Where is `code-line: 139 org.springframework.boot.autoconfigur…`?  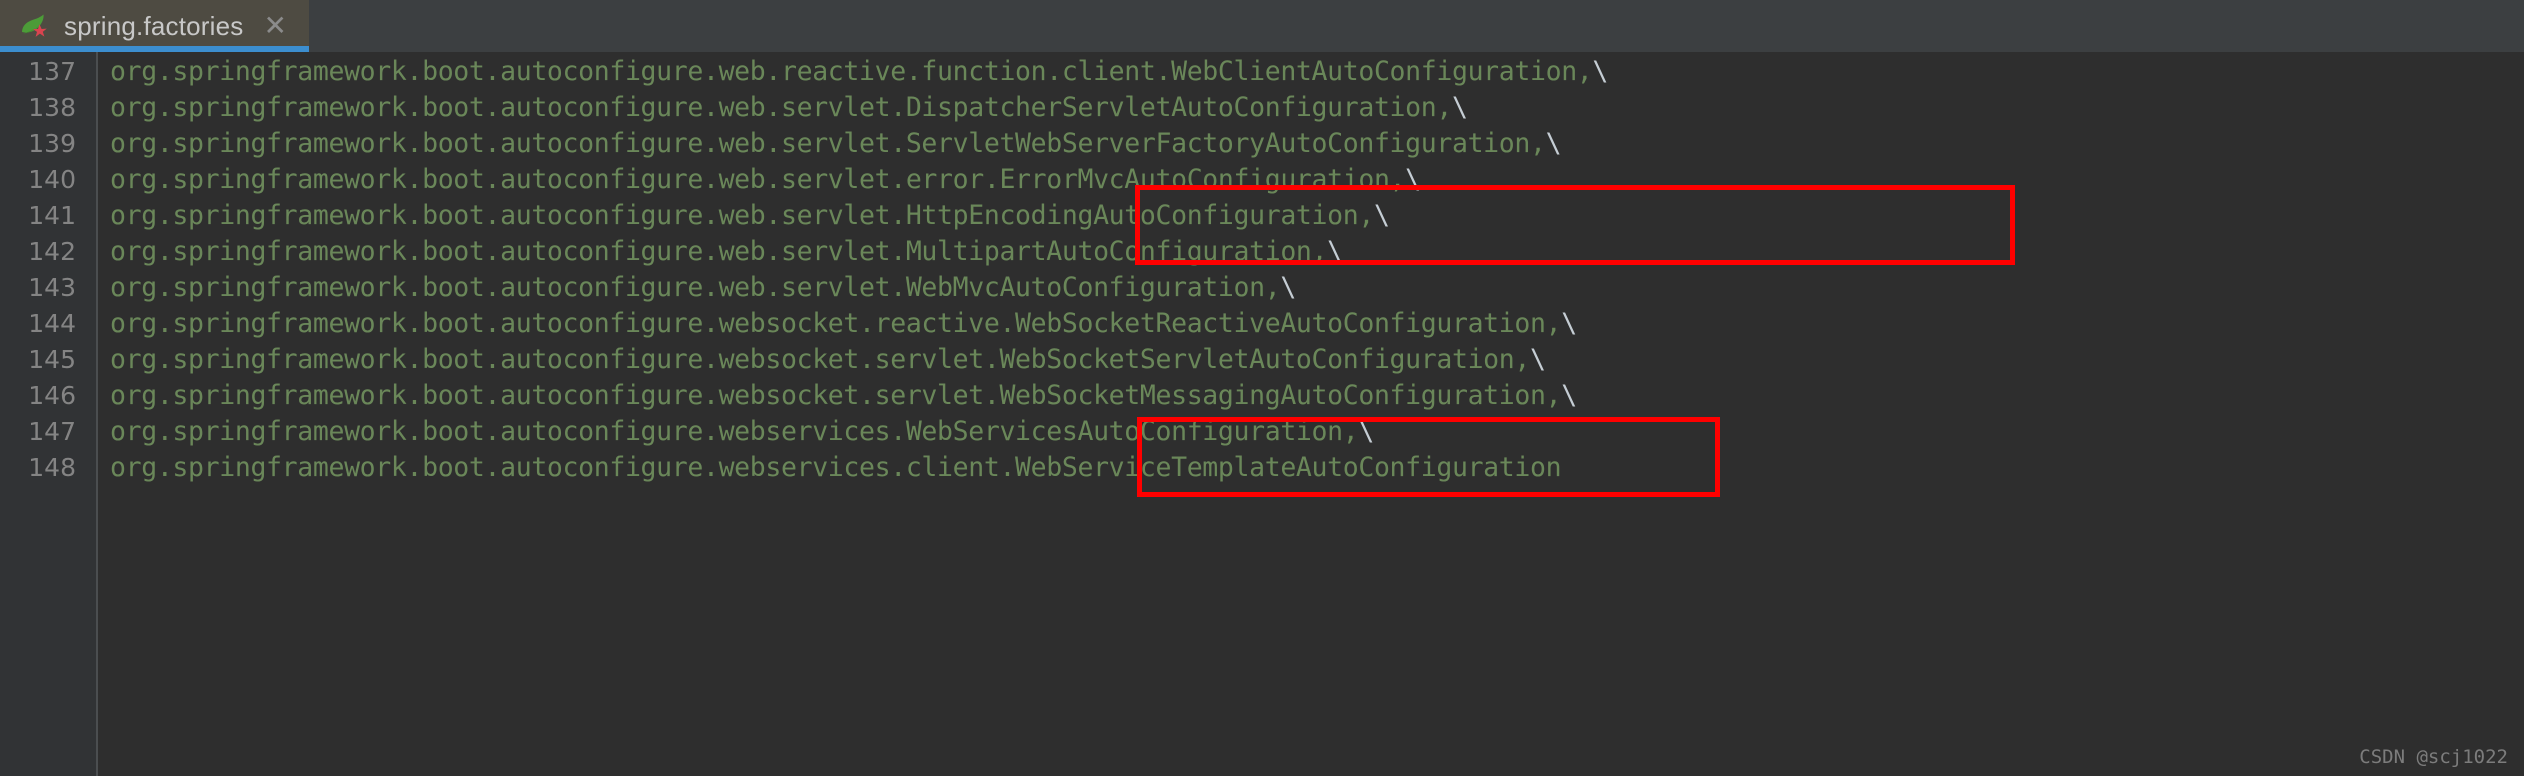
code-line: 139 org.springframework.boot.autoconfigur… is located at coordinates (1262, 144).